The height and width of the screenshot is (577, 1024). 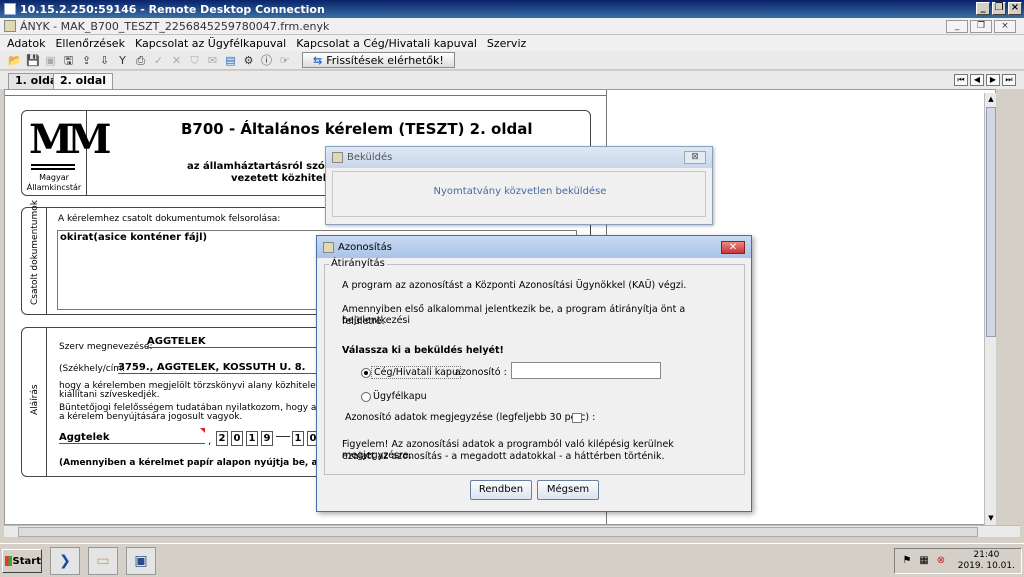 What do you see at coordinates (10, 26) in the screenshot?
I see `app-icon` at bounding box center [10, 26].